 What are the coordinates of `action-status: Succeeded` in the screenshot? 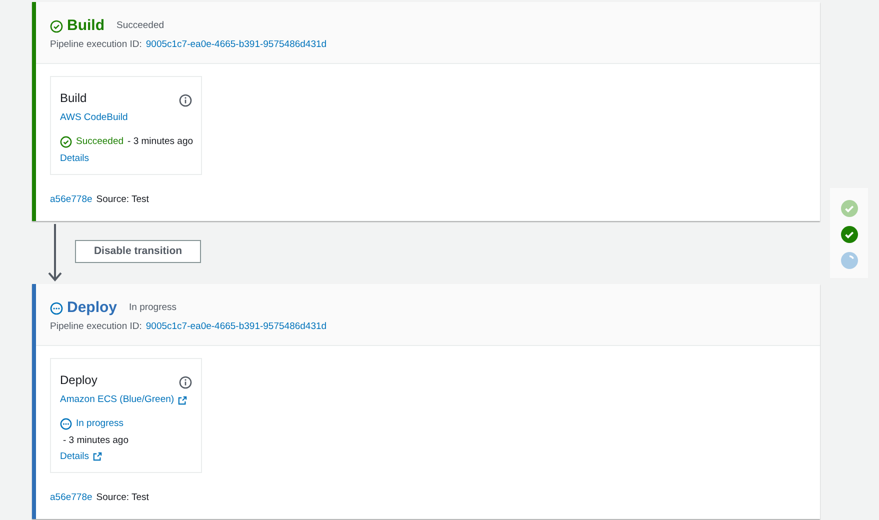 It's located at (100, 142).